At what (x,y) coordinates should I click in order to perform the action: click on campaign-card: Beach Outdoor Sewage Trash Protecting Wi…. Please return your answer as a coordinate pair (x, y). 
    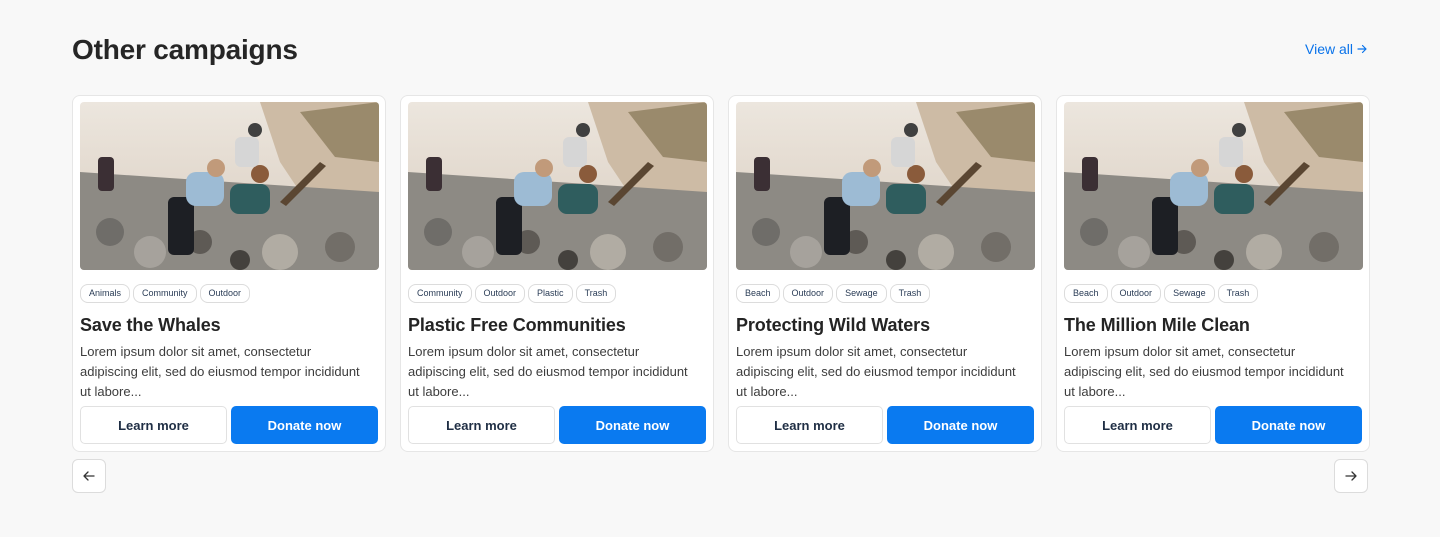
    Looking at the image, I should click on (885, 273).